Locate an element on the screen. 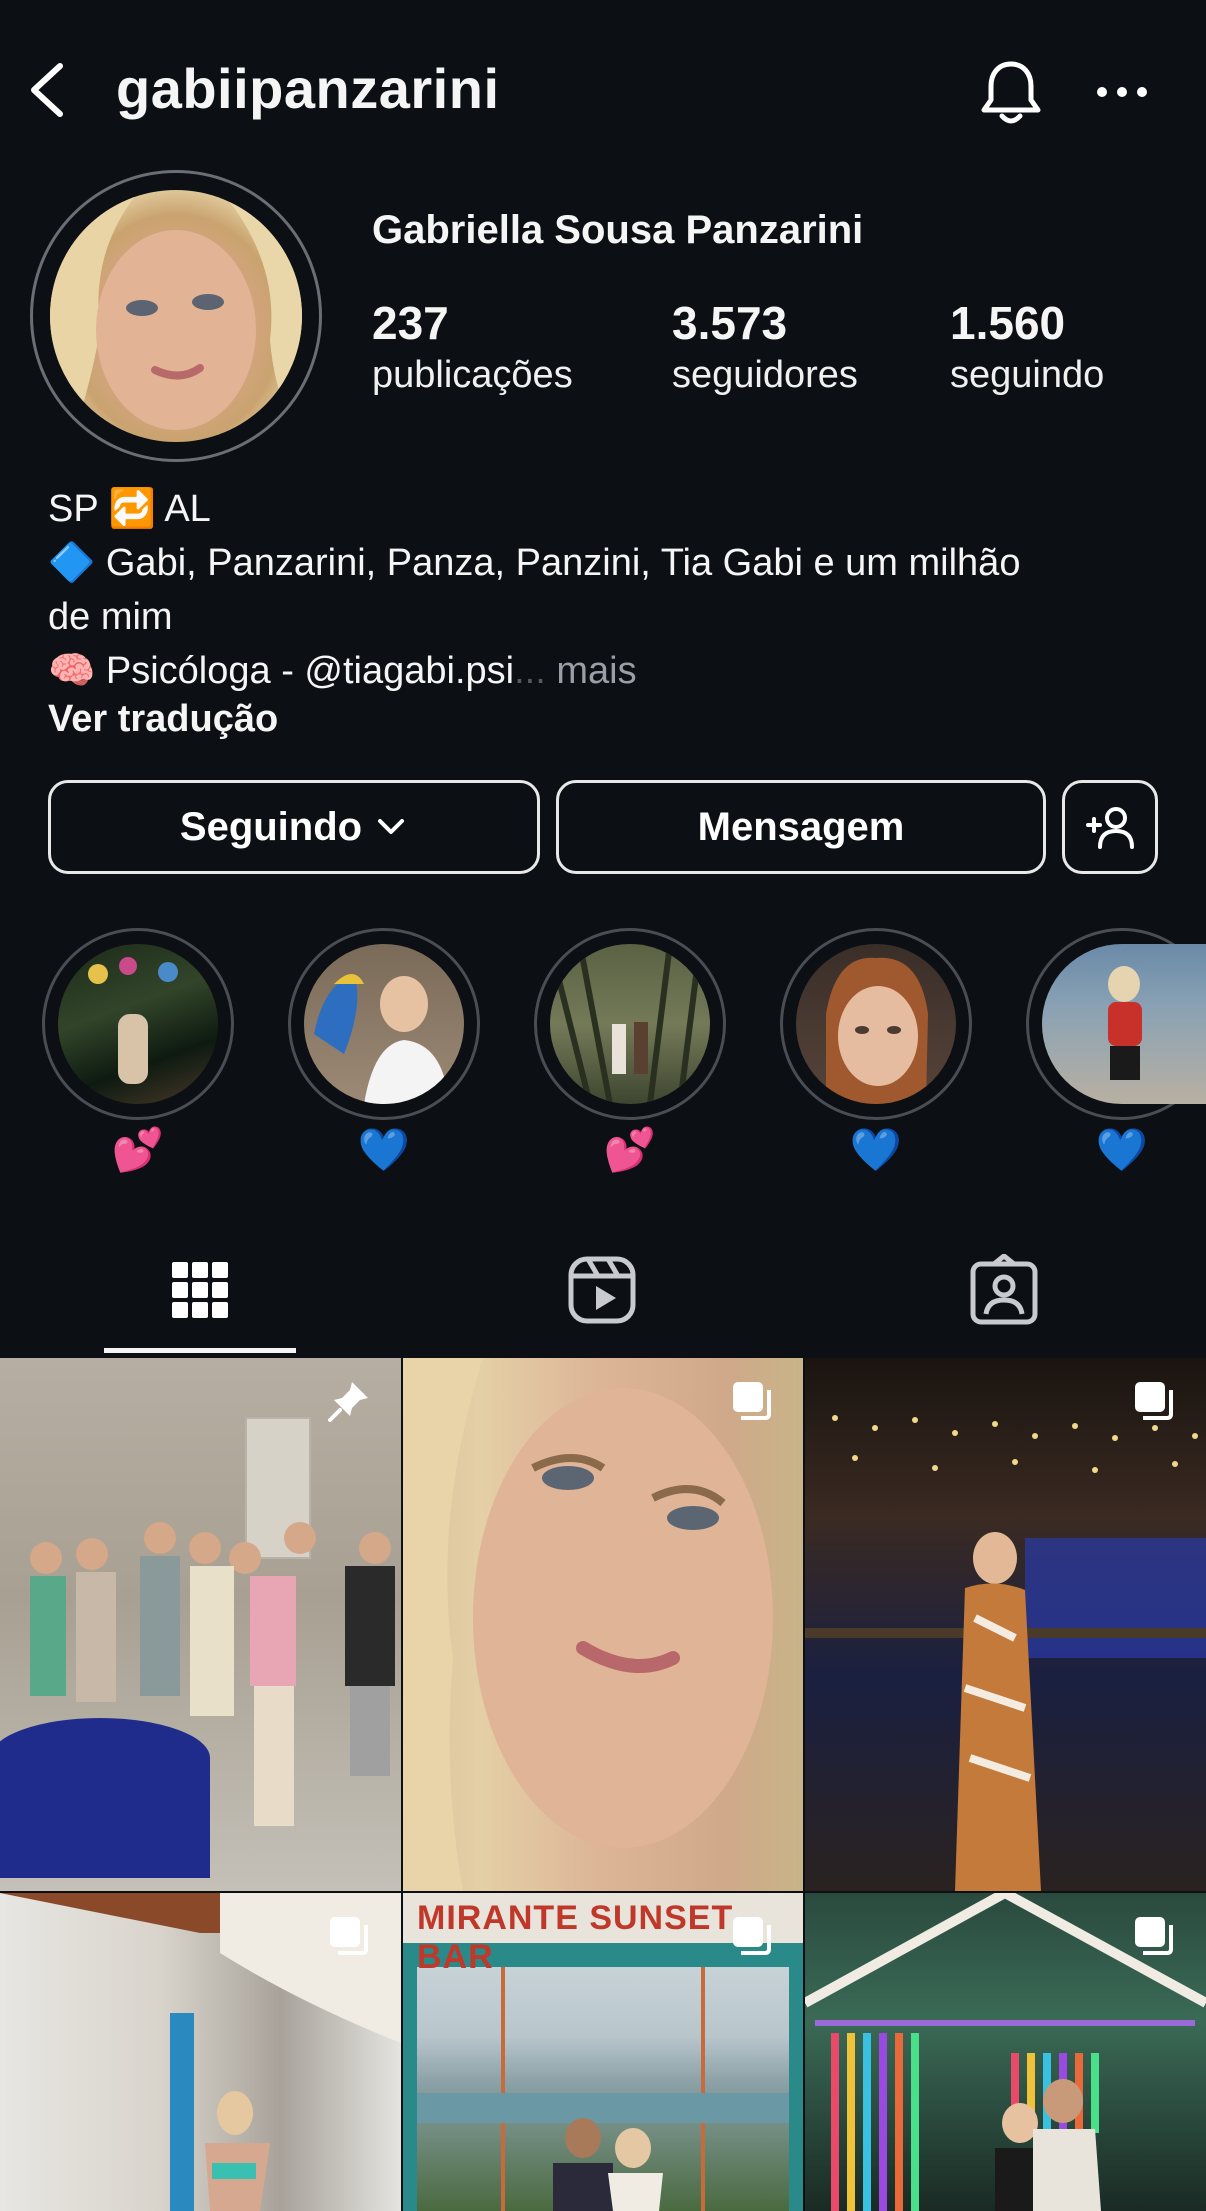 Image resolution: width=1206 pixels, height=2211 pixels. posts-label: publicações is located at coordinates (472, 375).